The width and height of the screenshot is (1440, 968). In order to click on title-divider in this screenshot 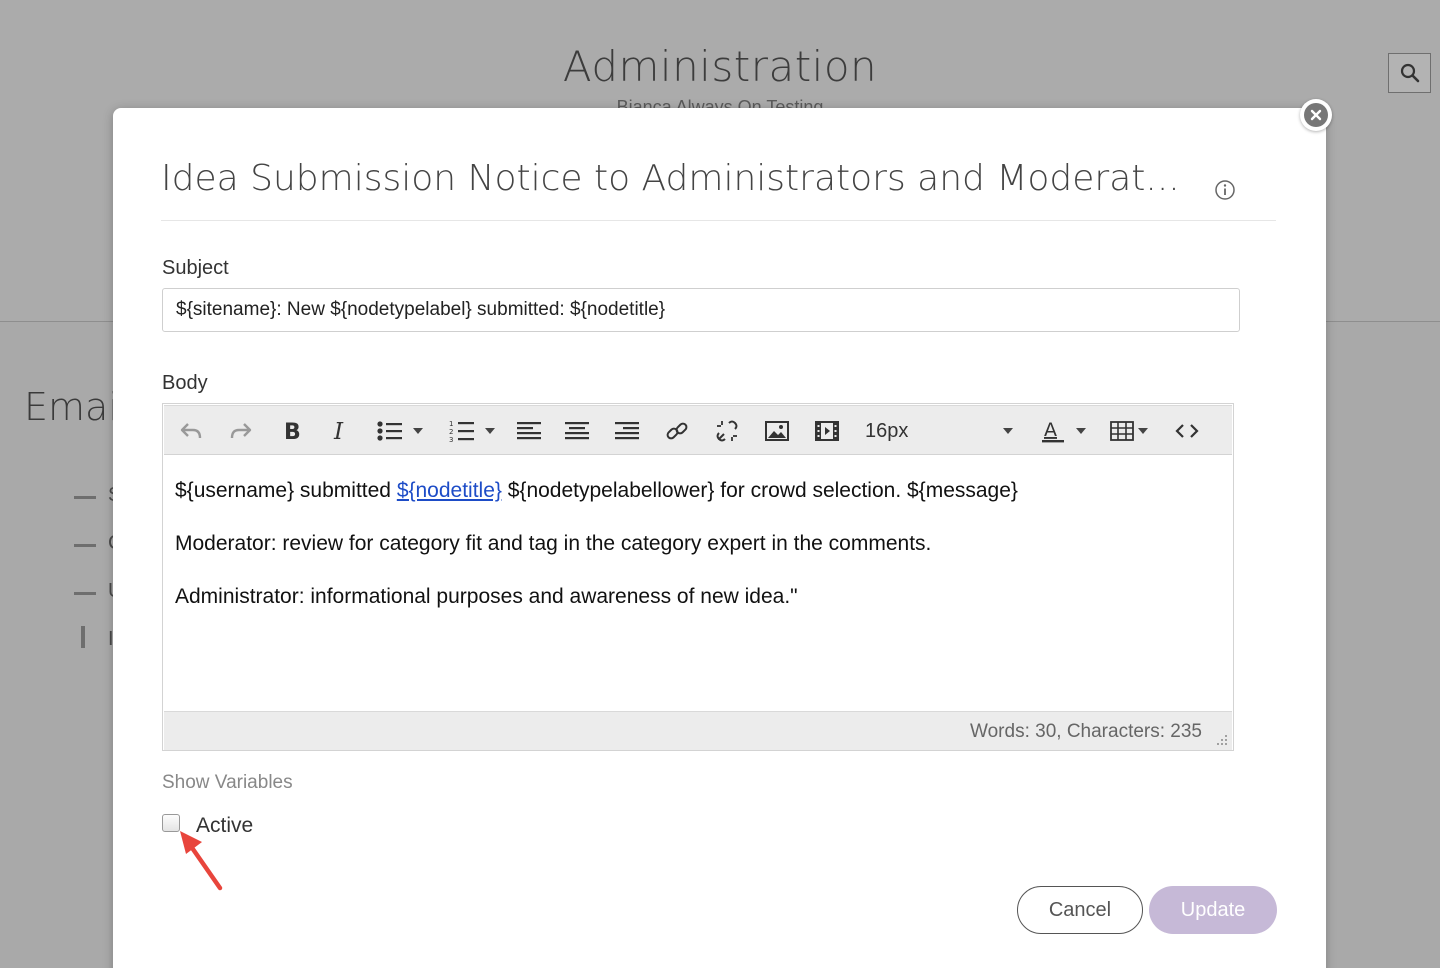, I will do `click(718, 220)`.